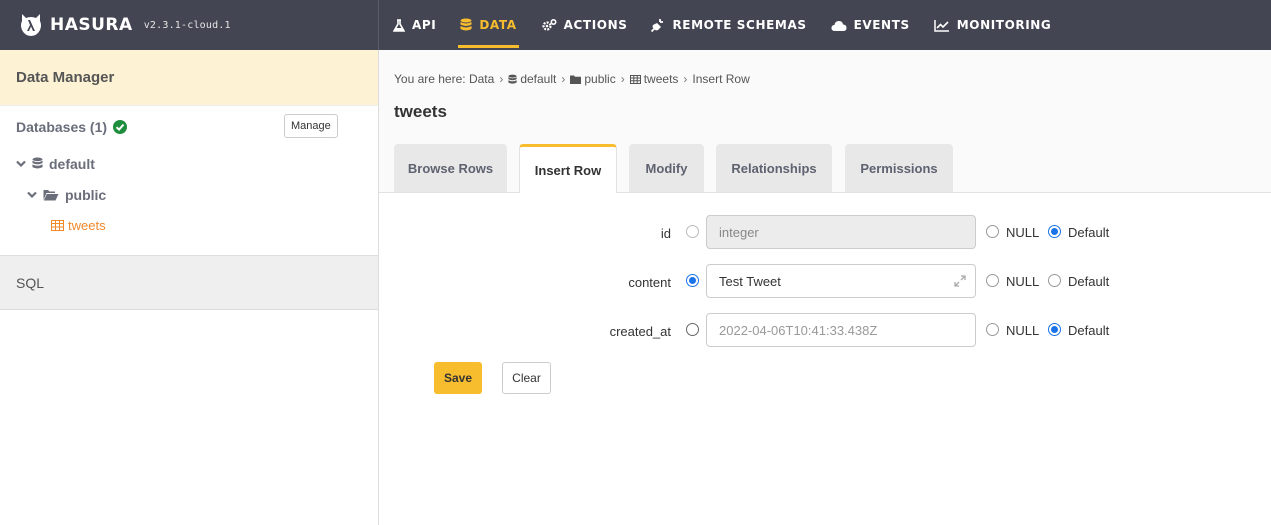 This screenshot has width=1271, height=525. I want to click on brand-name: HASURA, so click(91, 25).